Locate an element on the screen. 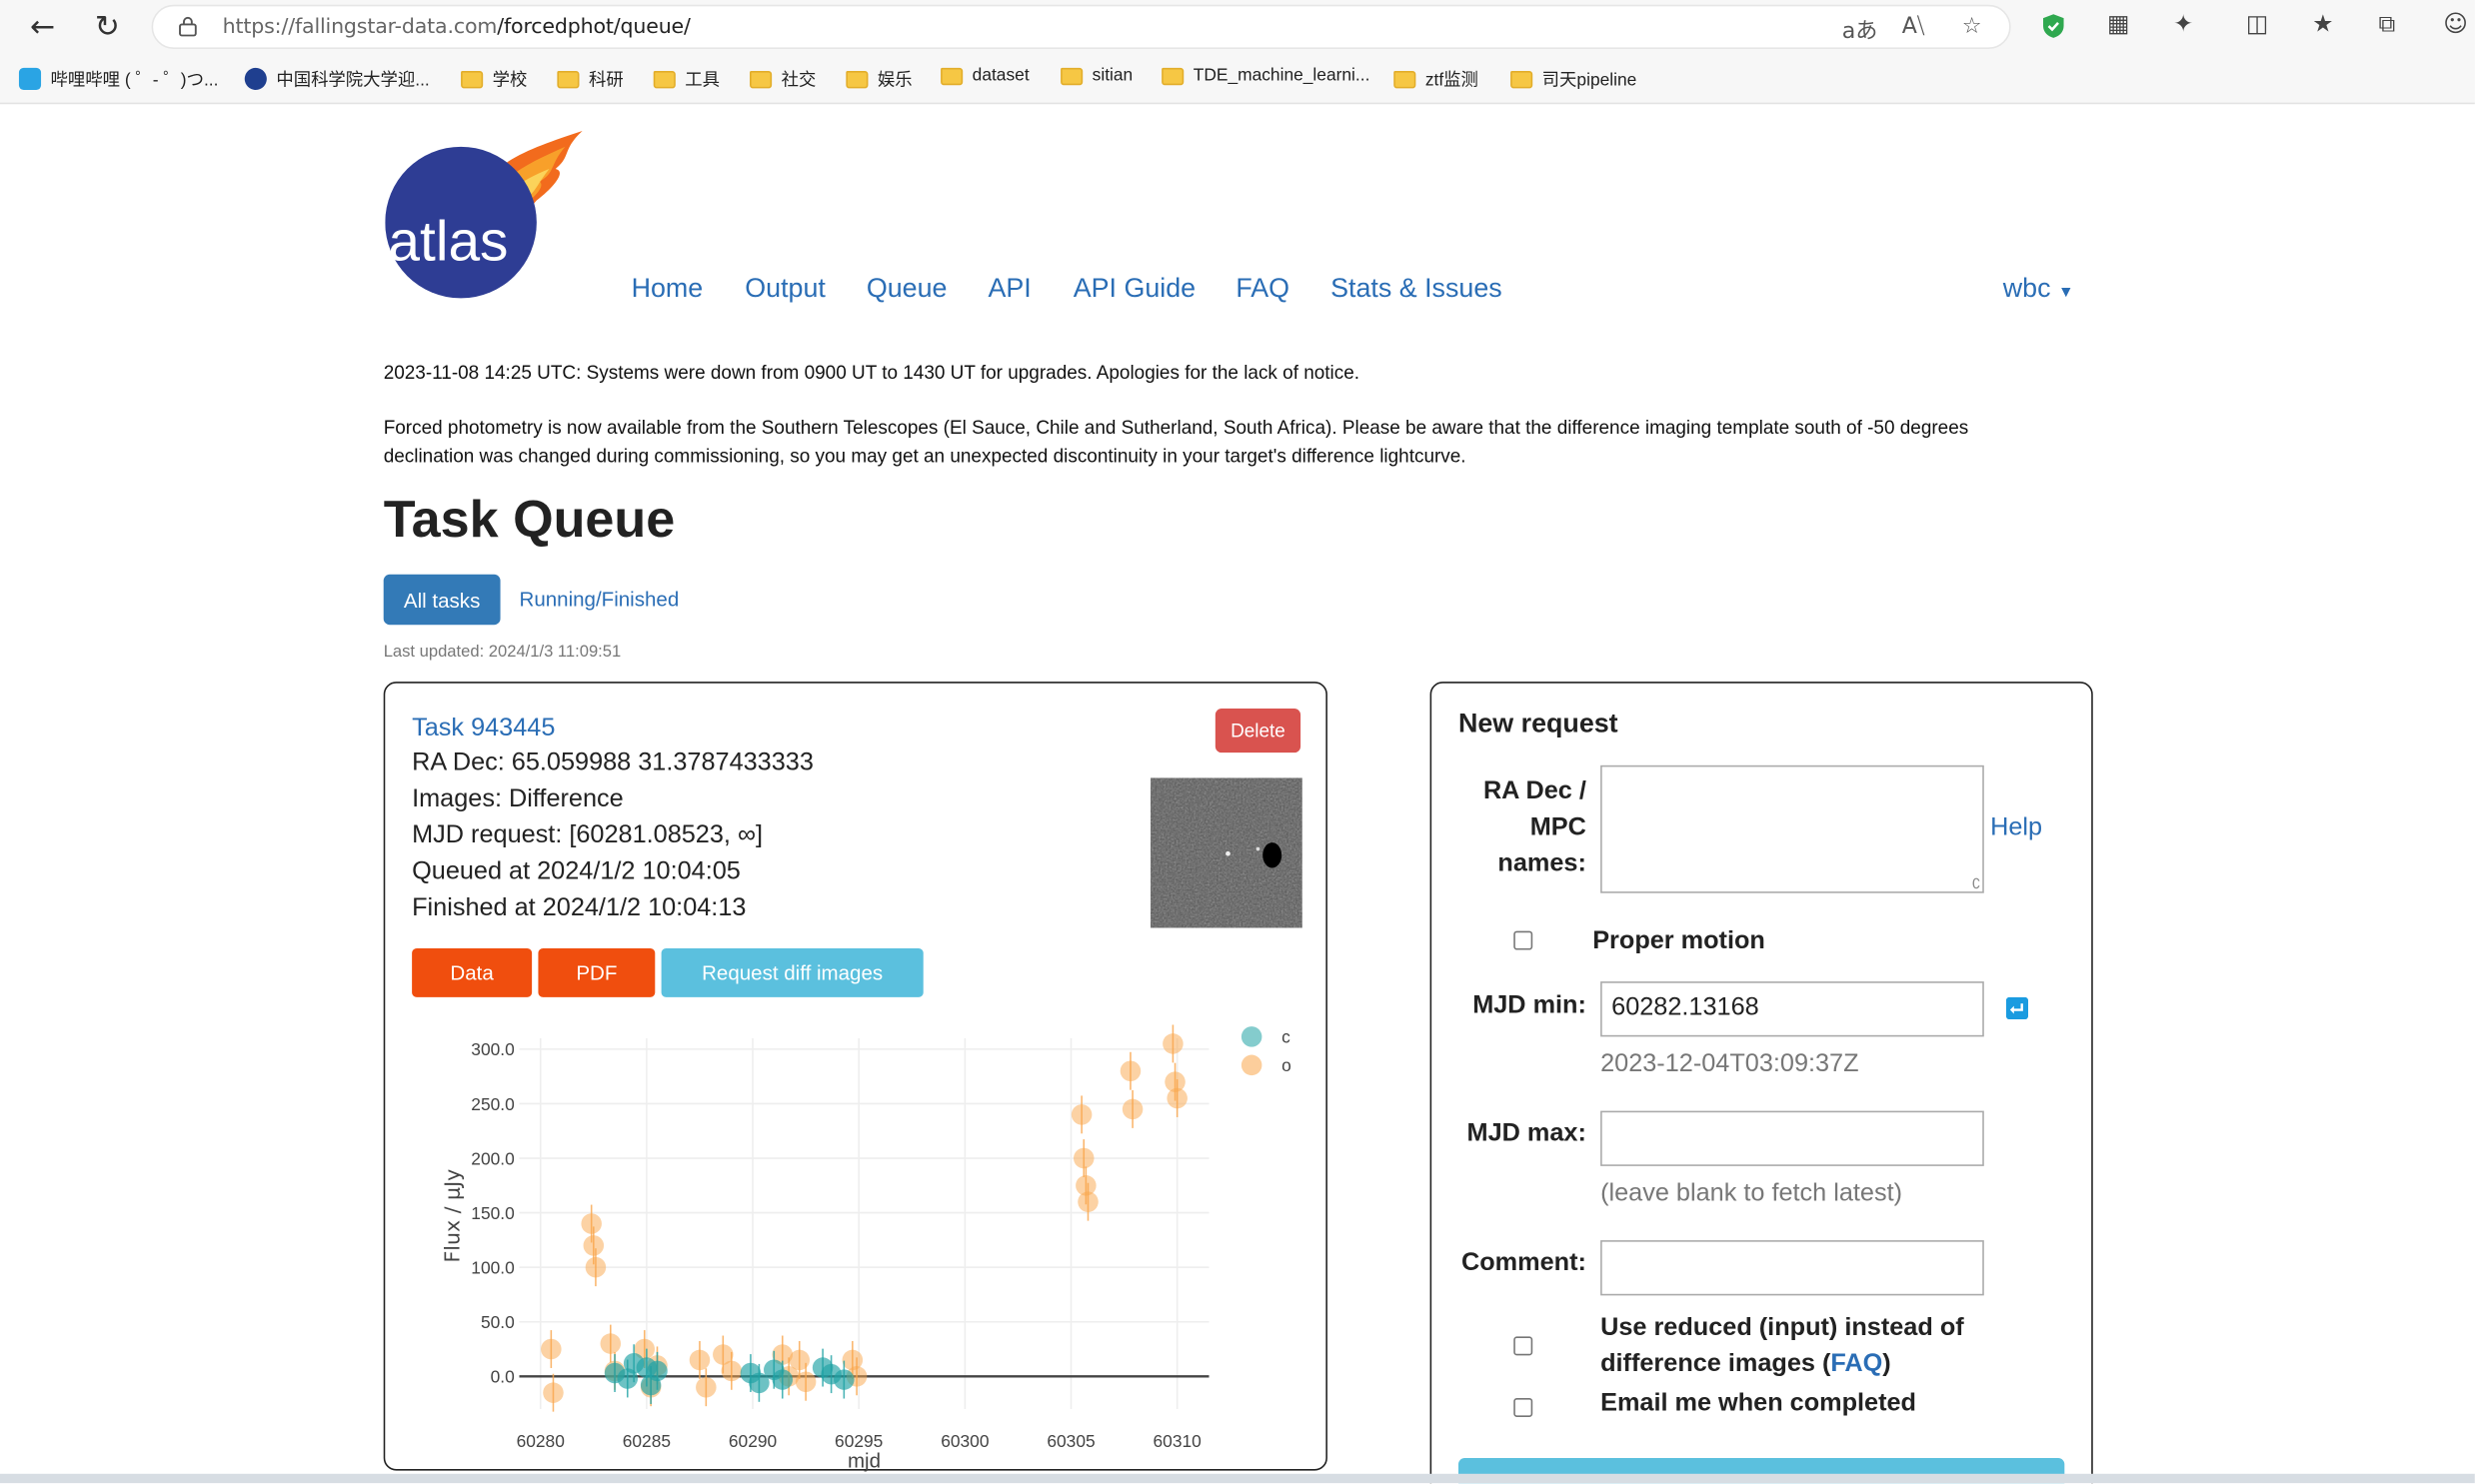  bookmark-folder: 工具 is located at coordinates (687, 78).